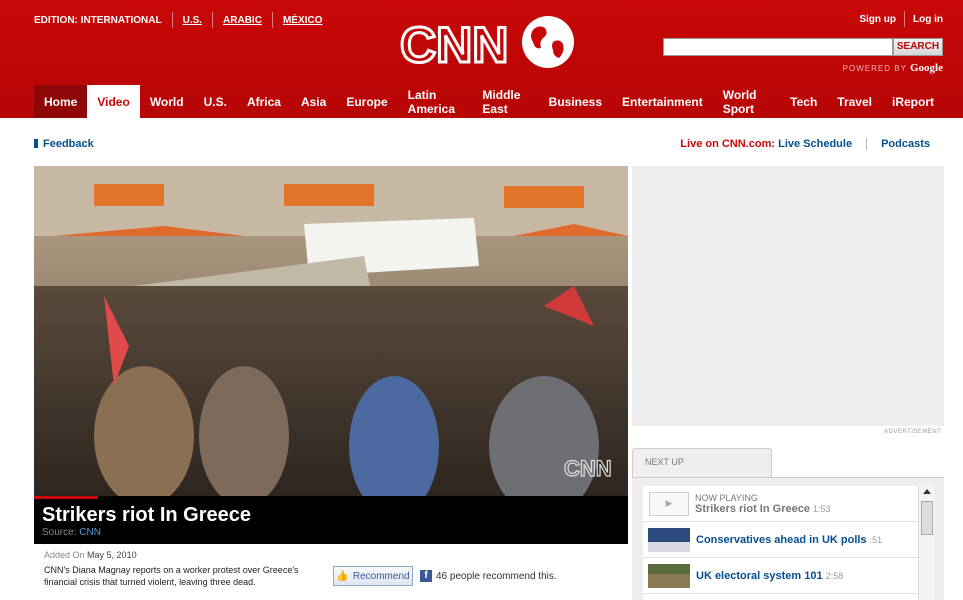  Describe the element at coordinates (789, 539) in the screenshot. I see `playlist-item-title: Conservatives ahead in UK polls:51` at that location.